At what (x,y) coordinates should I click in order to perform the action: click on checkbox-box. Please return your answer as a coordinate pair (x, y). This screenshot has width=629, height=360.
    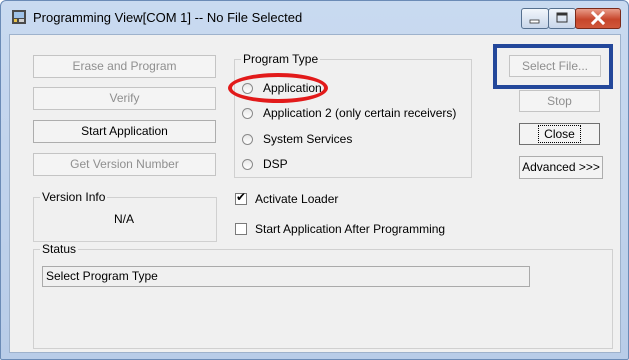
    Looking at the image, I should click on (241, 229).